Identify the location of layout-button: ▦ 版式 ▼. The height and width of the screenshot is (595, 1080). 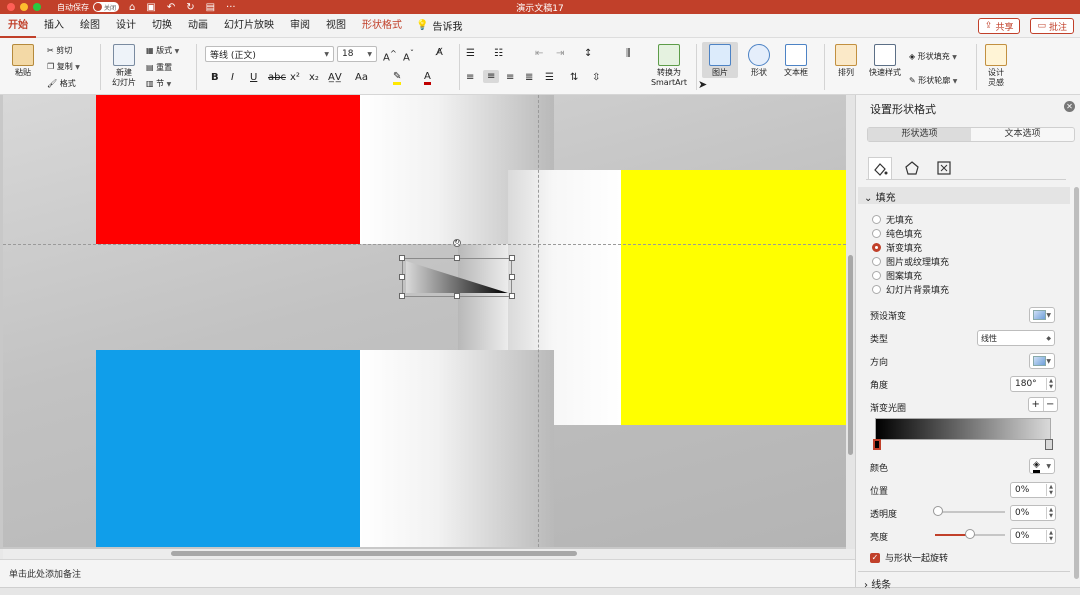
(162, 50).